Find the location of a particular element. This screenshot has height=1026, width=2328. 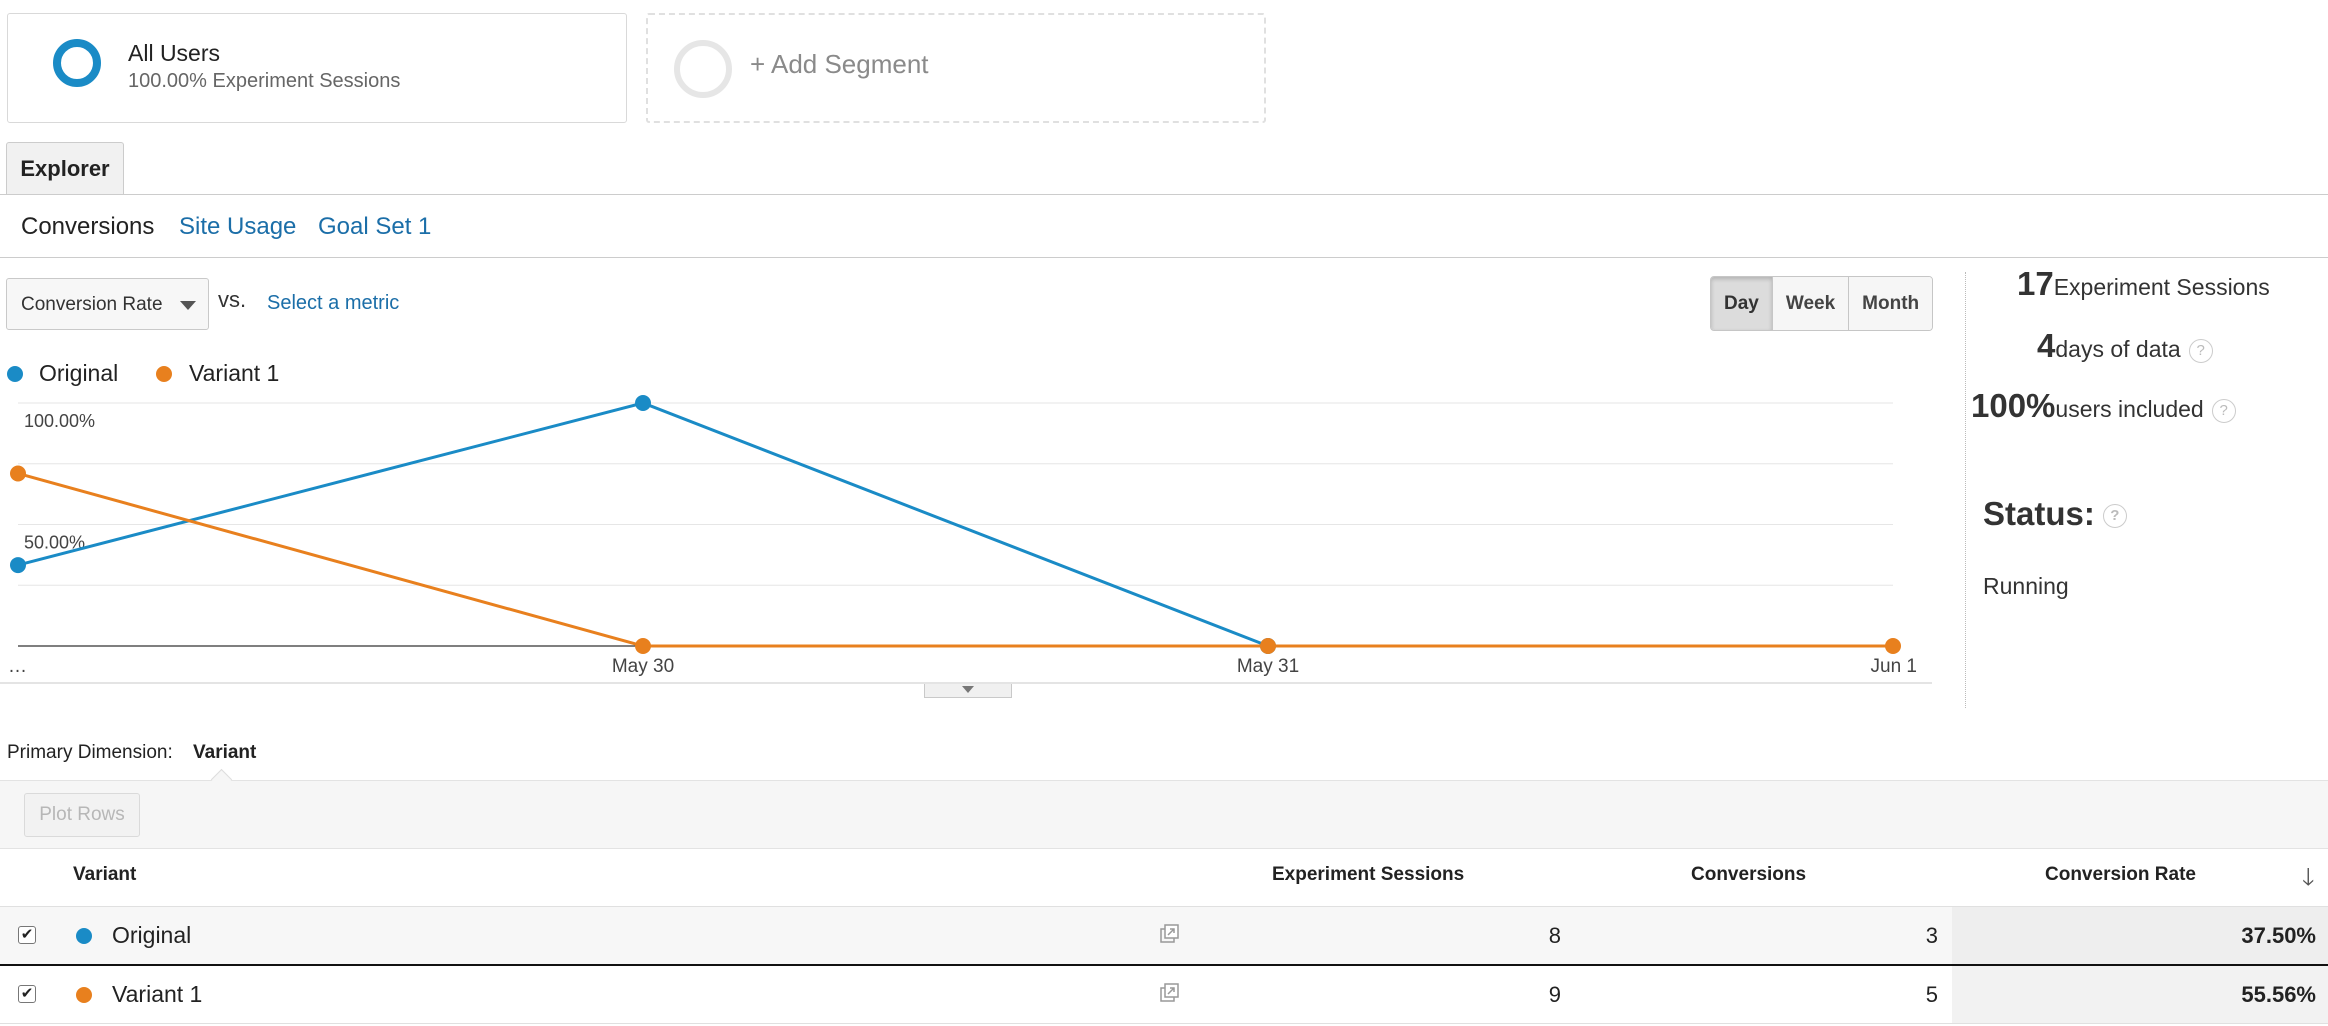

vs-label: vs. is located at coordinates (232, 299).